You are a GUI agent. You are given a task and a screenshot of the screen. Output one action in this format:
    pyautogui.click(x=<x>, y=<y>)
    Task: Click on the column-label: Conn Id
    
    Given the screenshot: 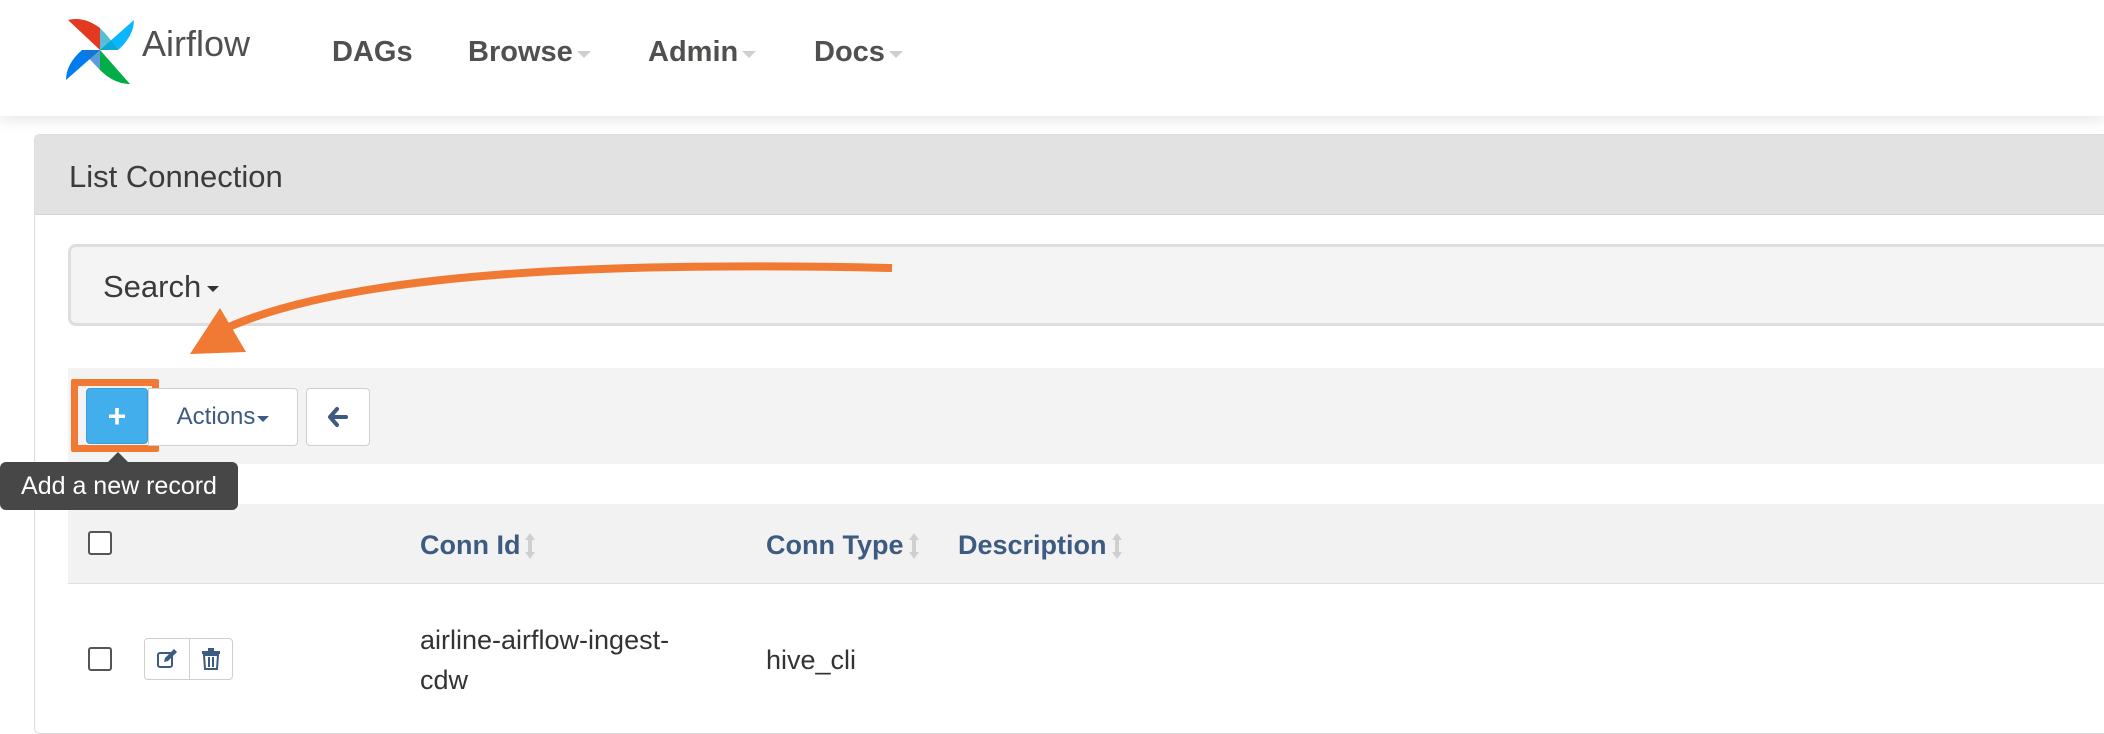 What is the action you would take?
    pyautogui.click(x=470, y=545)
    